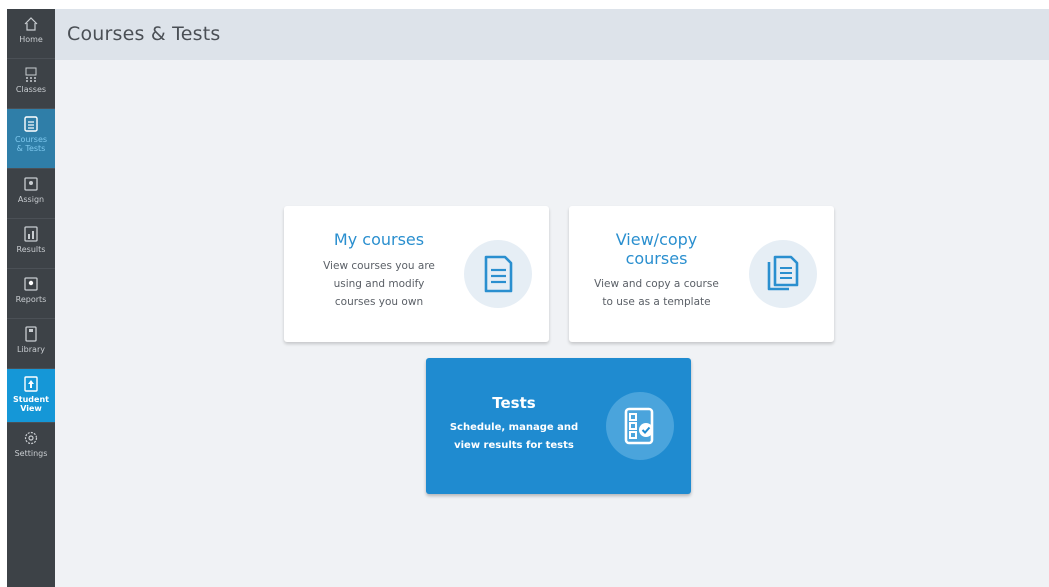  I want to click on document-icon, so click(498, 274).